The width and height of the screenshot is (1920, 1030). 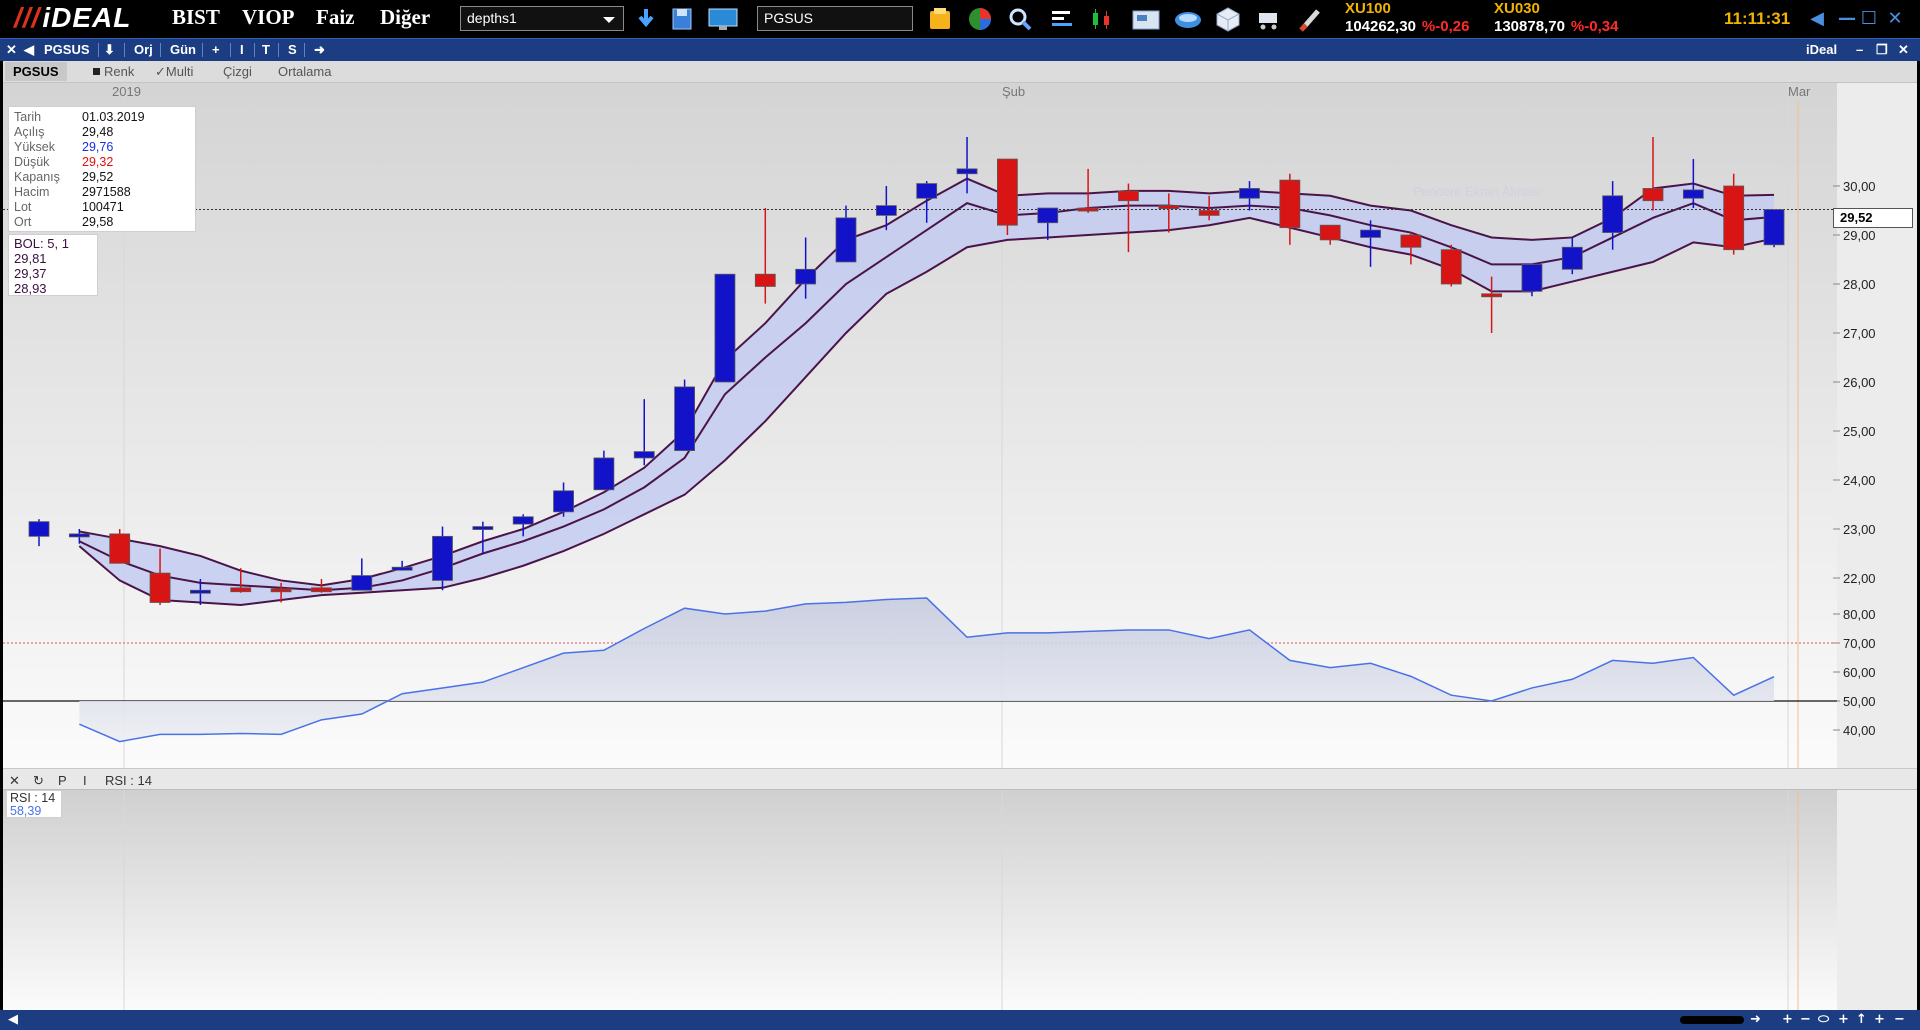 I want to click on info-row: Düşük 29,32, so click(x=104, y=162).